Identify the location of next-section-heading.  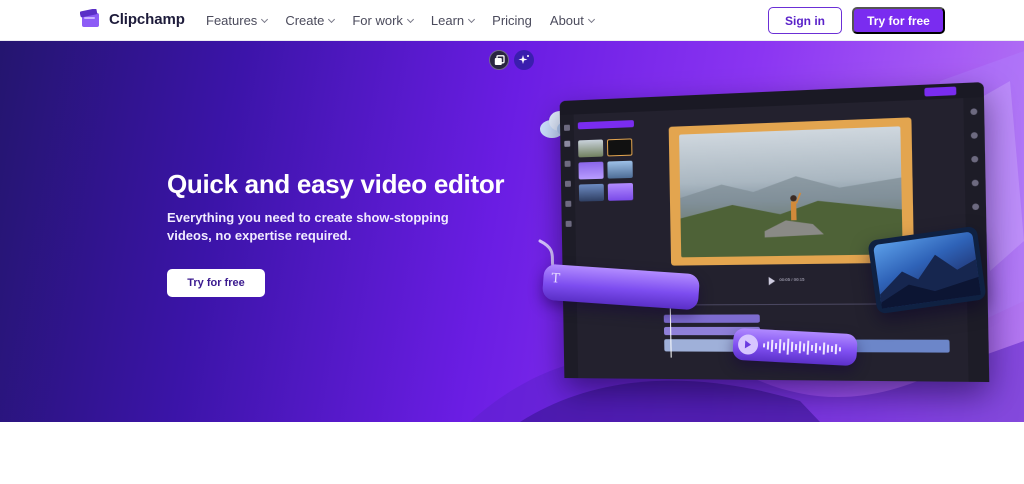
(512, 480).